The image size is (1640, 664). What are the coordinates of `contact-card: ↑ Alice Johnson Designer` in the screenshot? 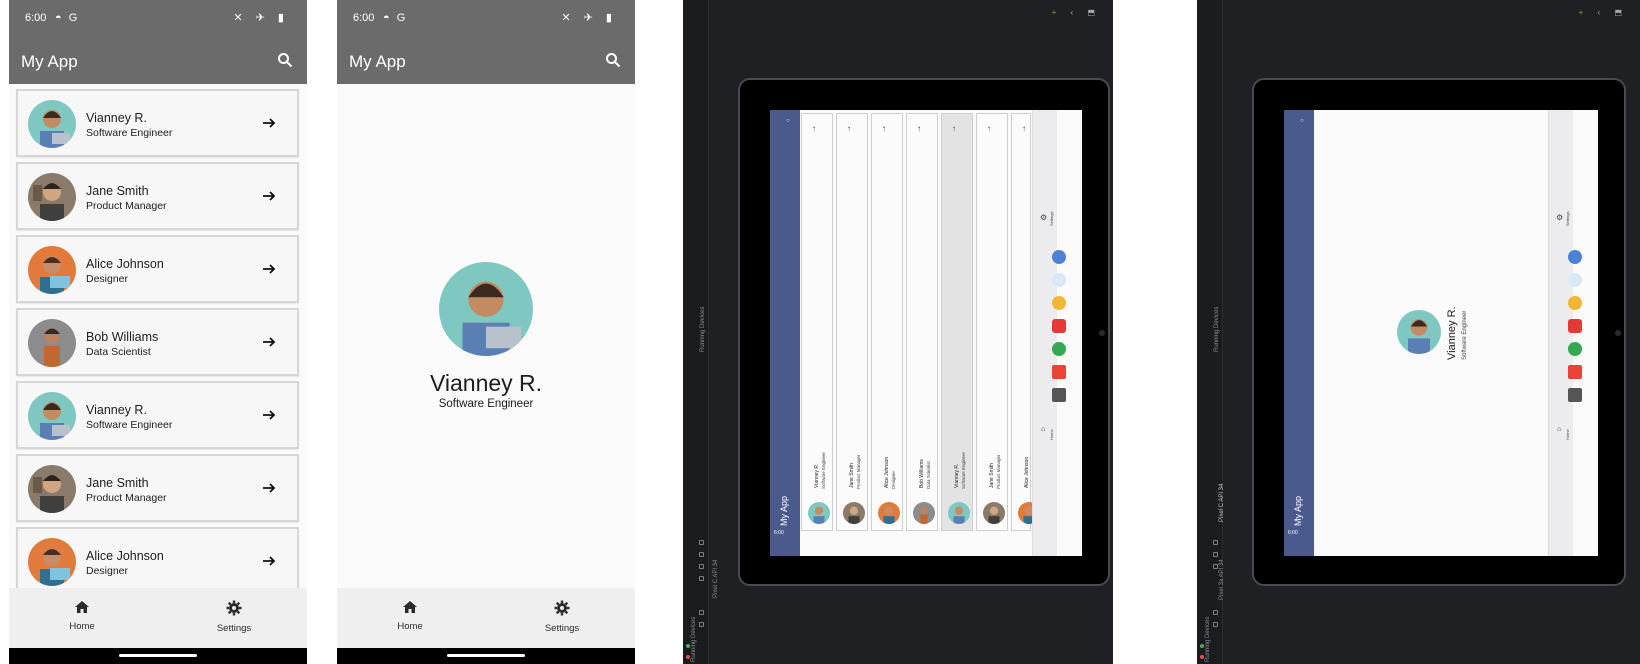 It's located at (887, 322).